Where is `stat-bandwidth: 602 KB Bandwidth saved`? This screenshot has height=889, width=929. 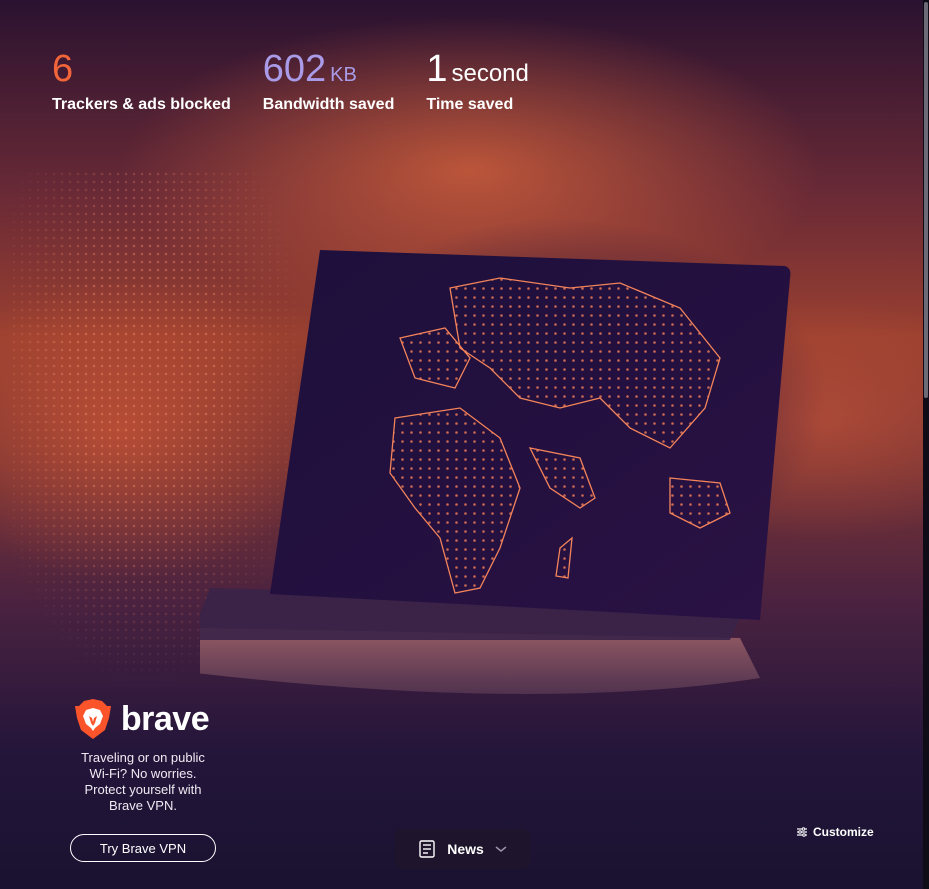 stat-bandwidth: 602 KB Bandwidth saved is located at coordinates (329, 81).